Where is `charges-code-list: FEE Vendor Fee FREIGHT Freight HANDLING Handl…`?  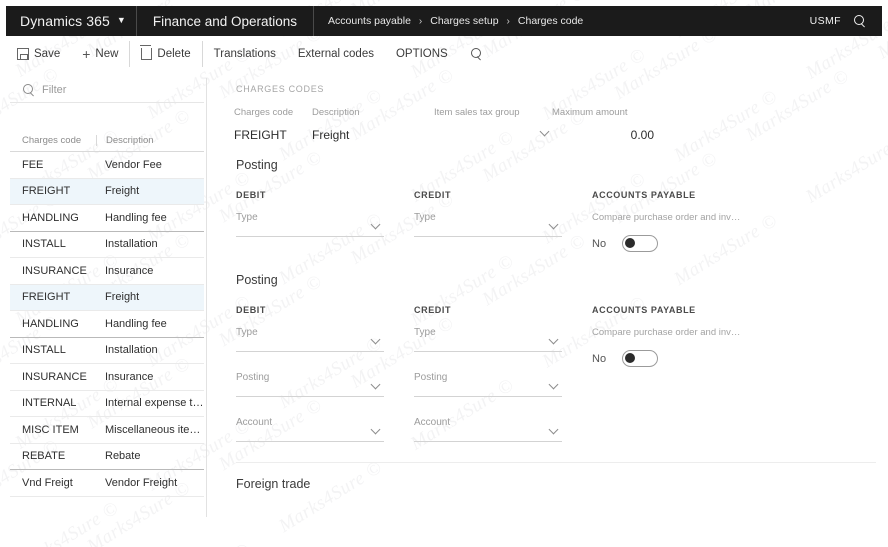
charges-code-list: FEE Vendor Fee FREIGHT Freight HANDLING Handl… is located at coordinates (108, 324).